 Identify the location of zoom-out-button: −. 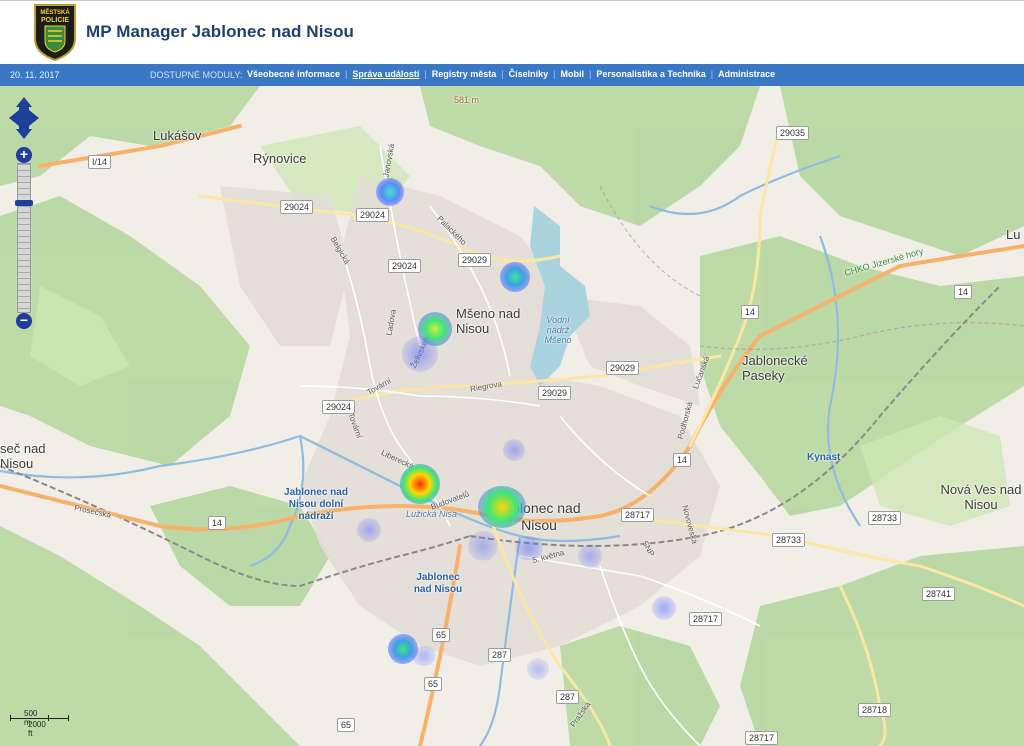
(24, 321).